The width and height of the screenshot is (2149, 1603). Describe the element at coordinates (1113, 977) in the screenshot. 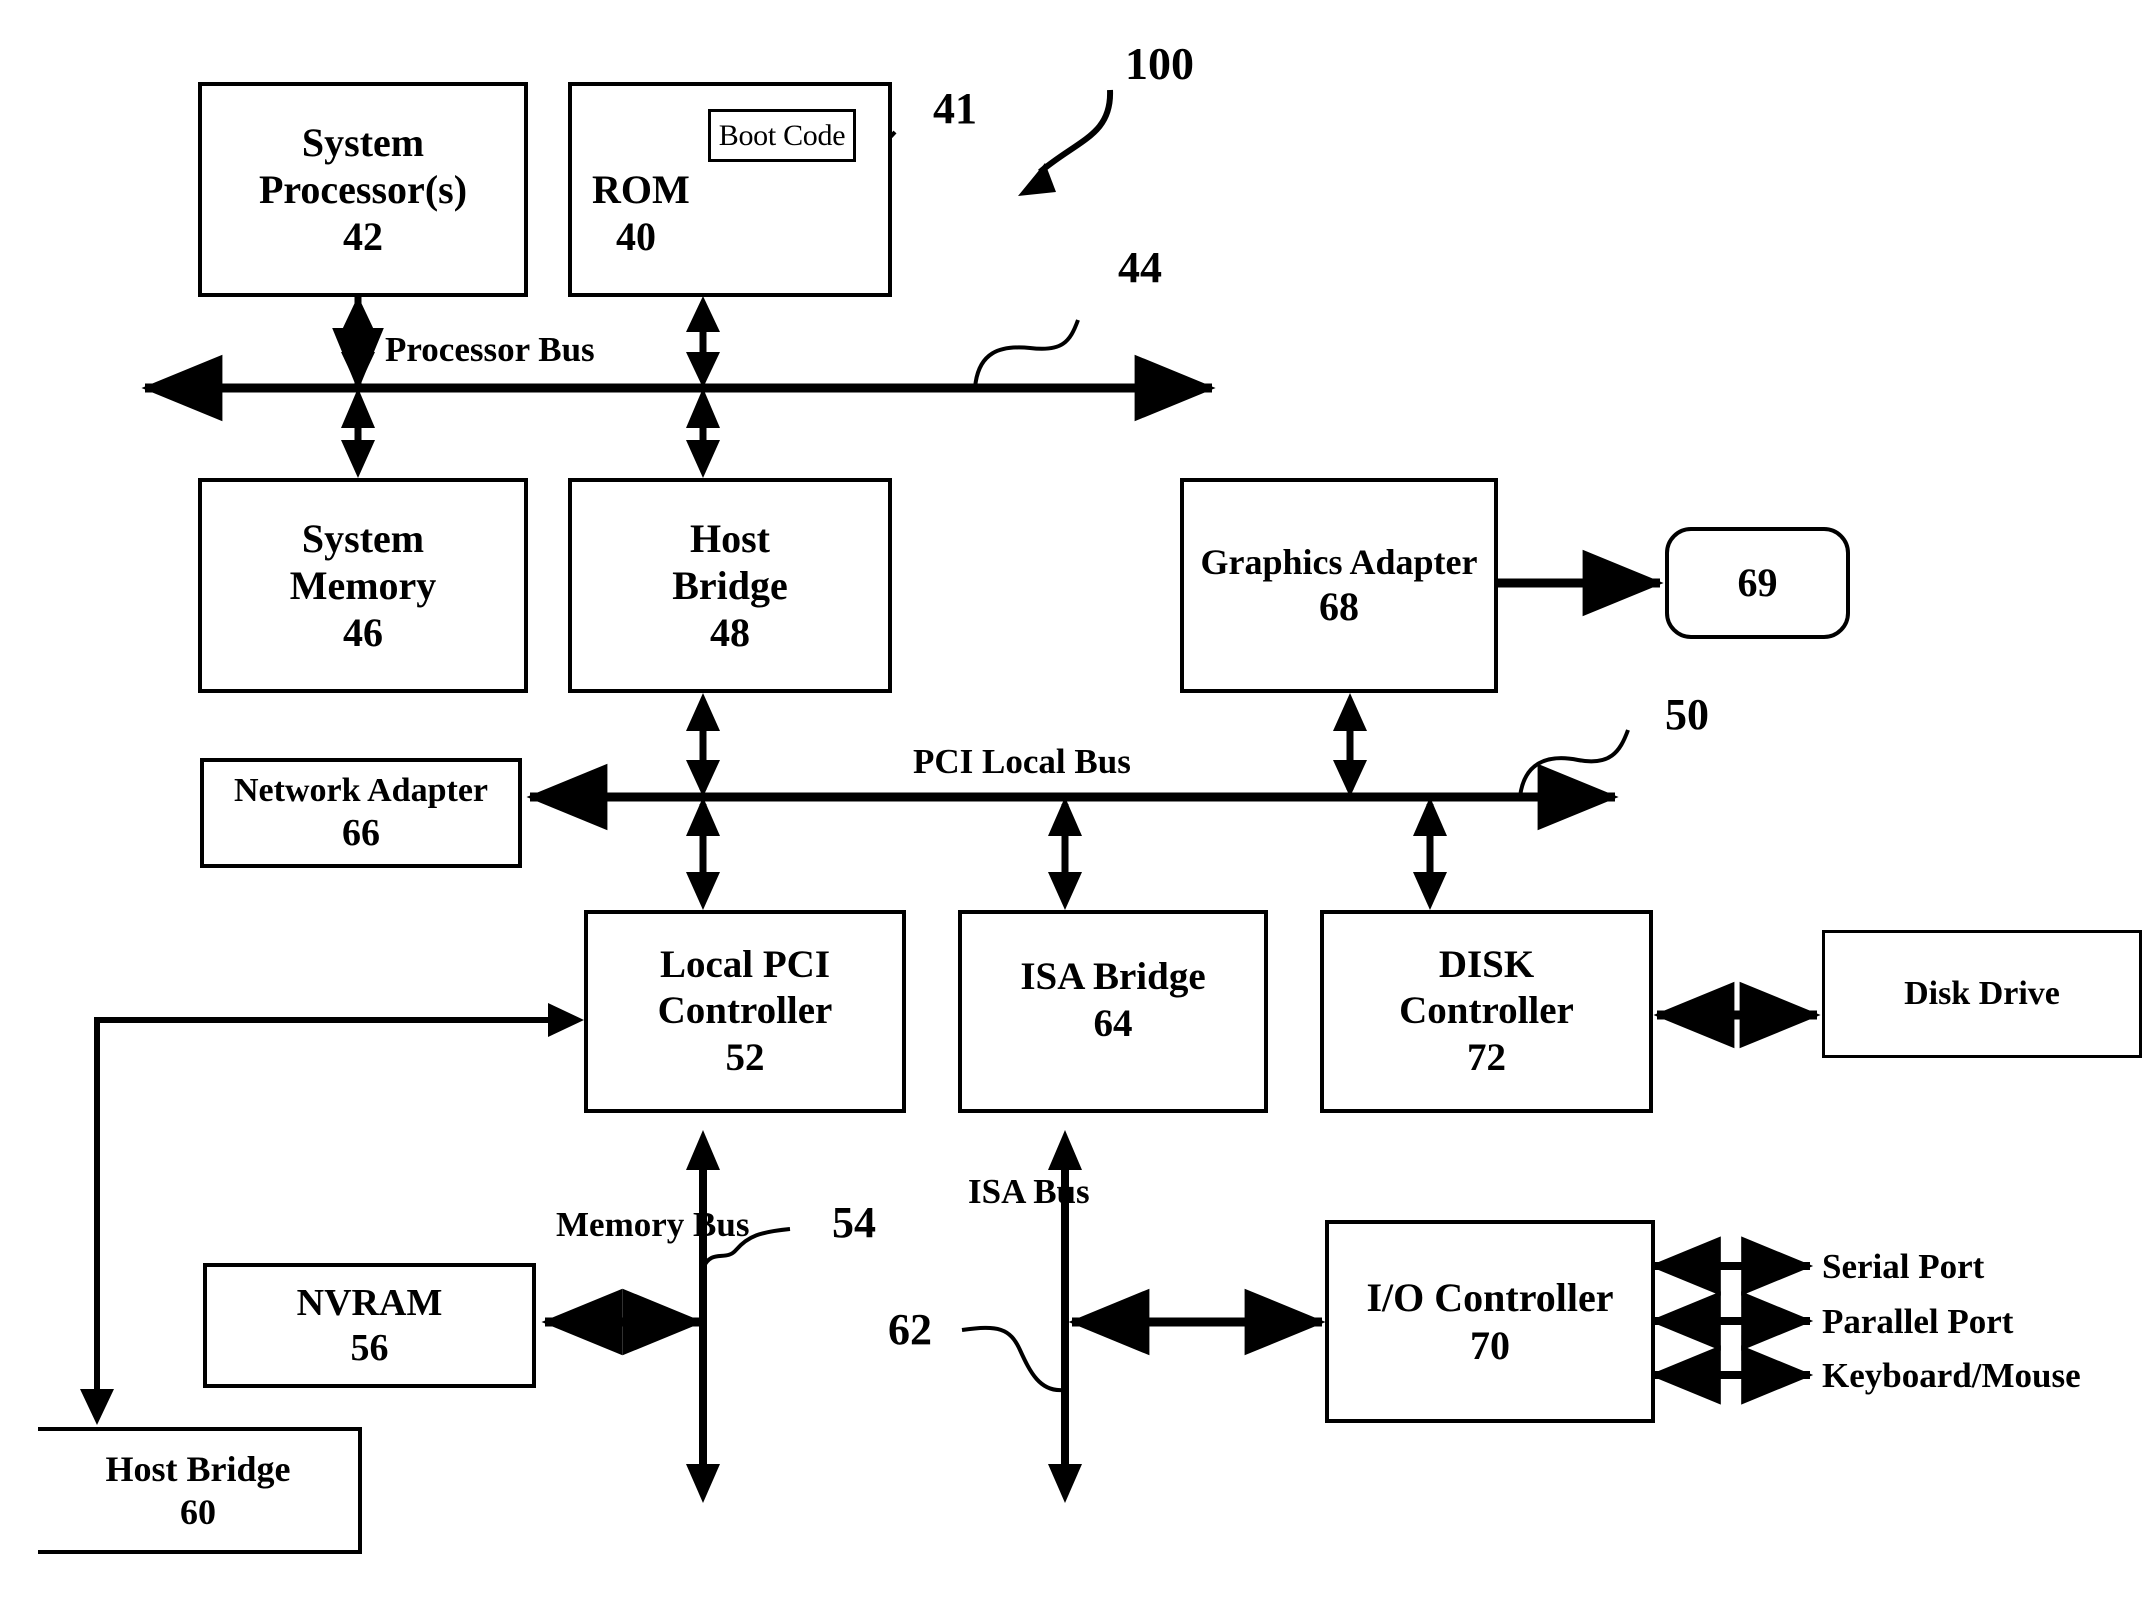

I see `isa-bridge-title: ISA Bridge` at that location.